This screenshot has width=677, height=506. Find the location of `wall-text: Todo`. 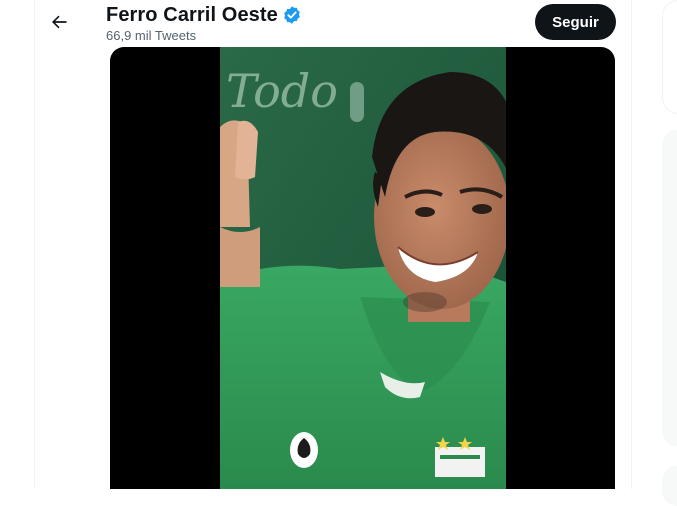

wall-text: Todo is located at coordinates (282, 91).